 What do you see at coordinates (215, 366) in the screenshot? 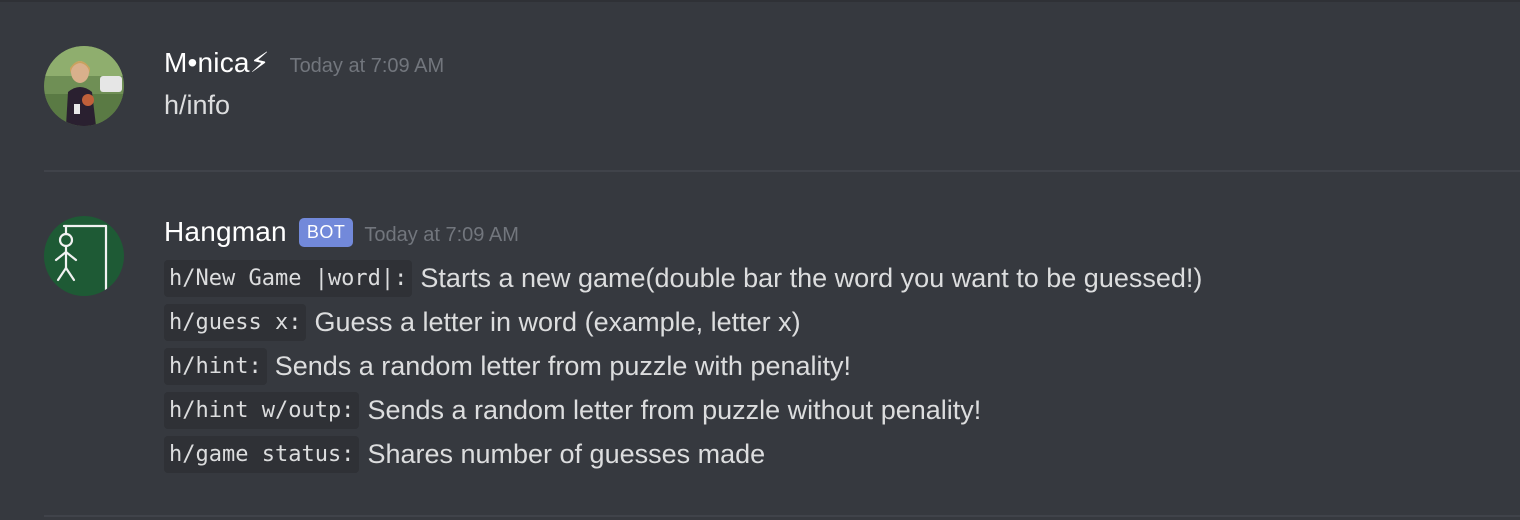
I see `command-code: h/hint:` at bounding box center [215, 366].